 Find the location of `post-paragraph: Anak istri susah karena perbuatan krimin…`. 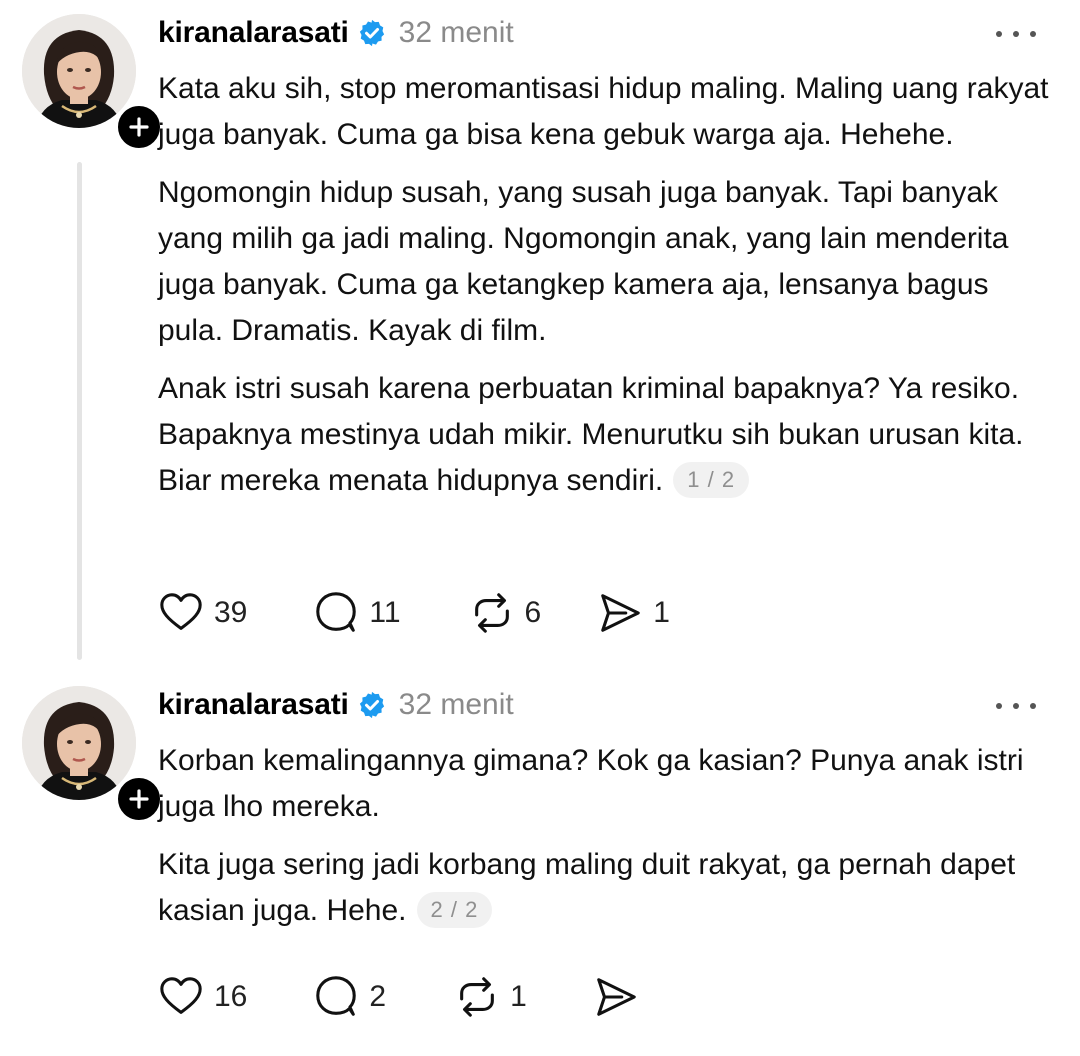

post-paragraph: Anak istri susah karena perbuatan krimin… is located at coordinates (605, 435).